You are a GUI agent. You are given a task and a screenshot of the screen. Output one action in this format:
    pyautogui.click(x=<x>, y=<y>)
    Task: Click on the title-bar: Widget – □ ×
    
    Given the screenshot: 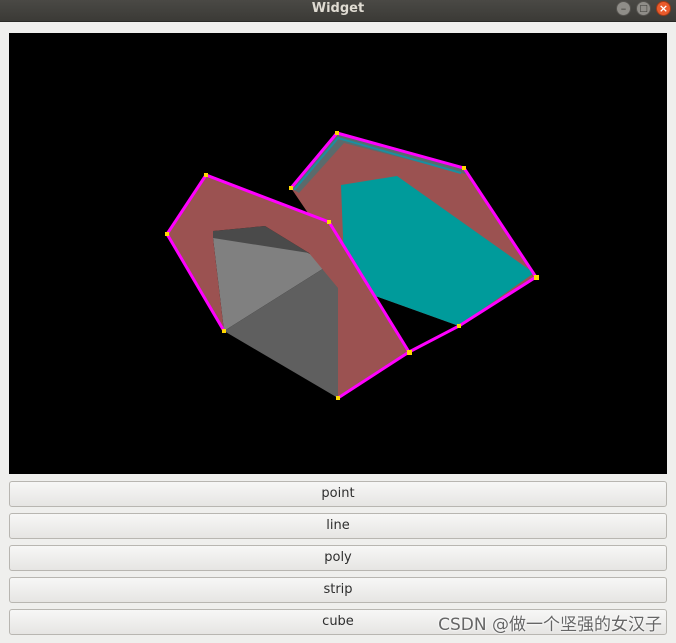 What is the action you would take?
    pyautogui.click(x=338, y=11)
    